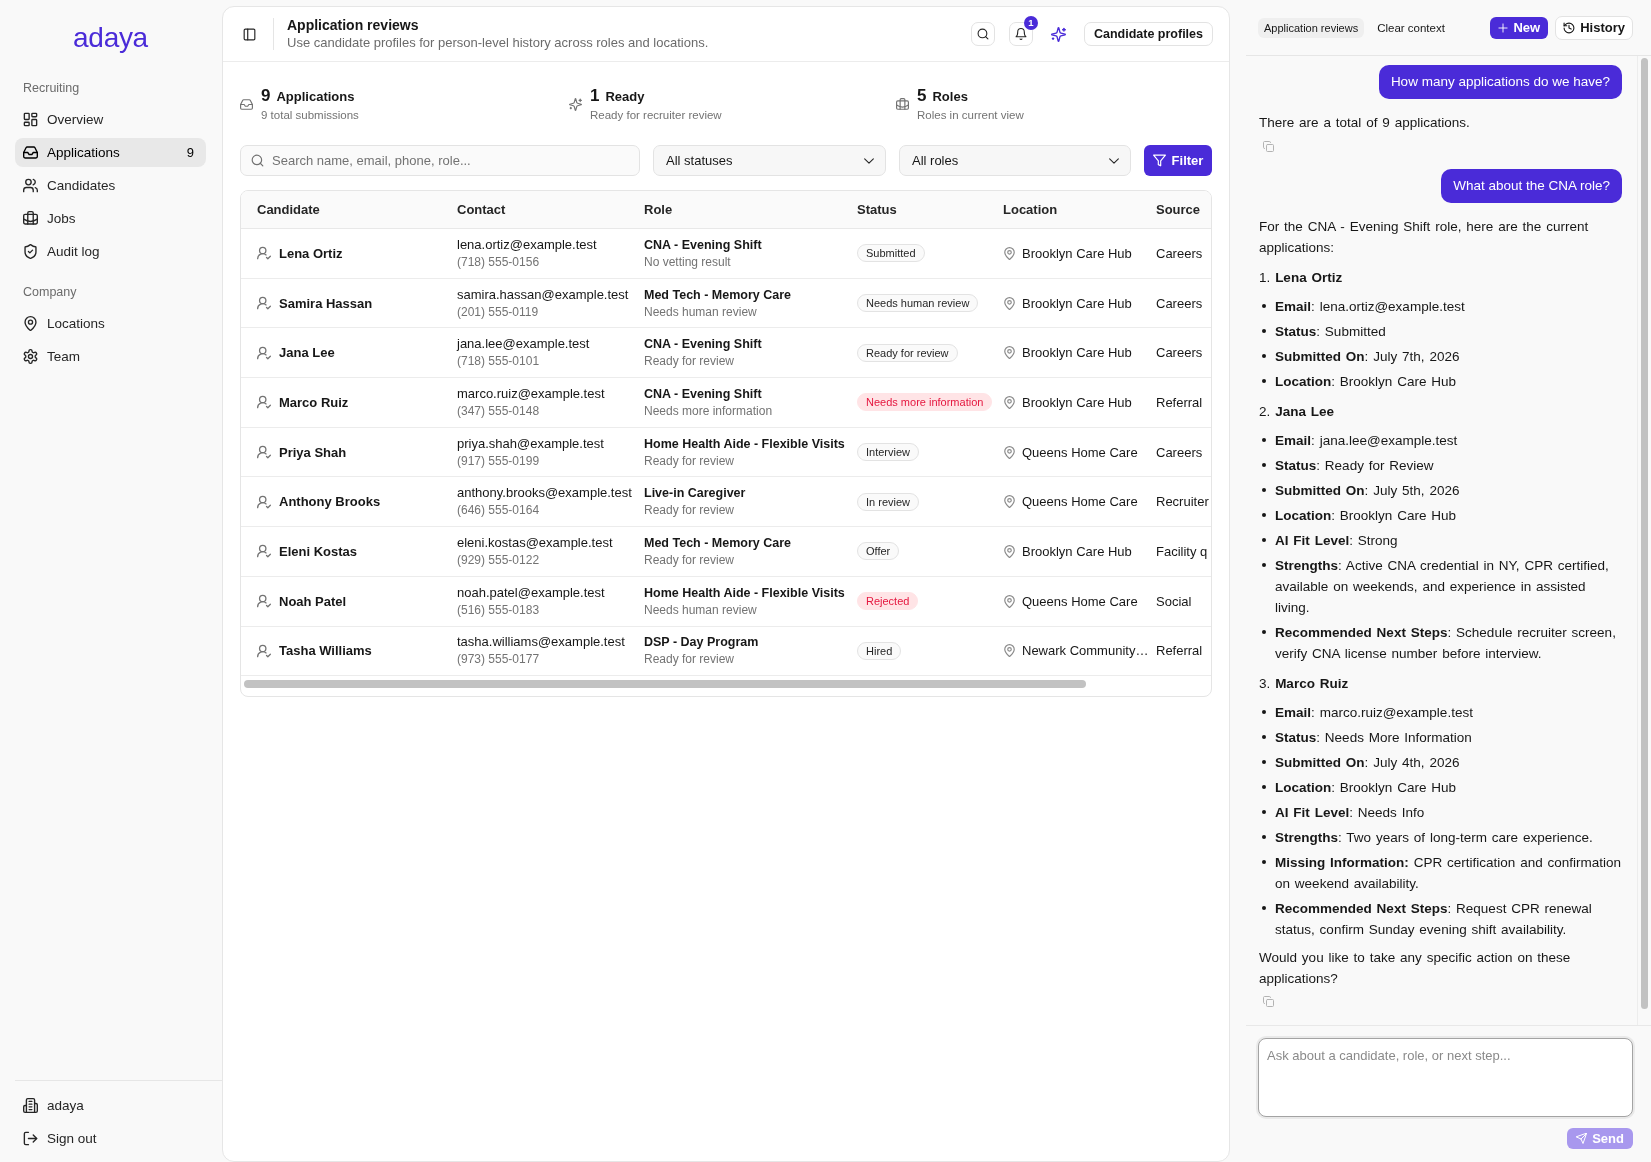 This screenshot has width=1651, height=1162. What do you see at coordinates (311, 253) in the screenshot?
I see `candidate-name: Lena Ortiz` at bounding box center [311, 253].